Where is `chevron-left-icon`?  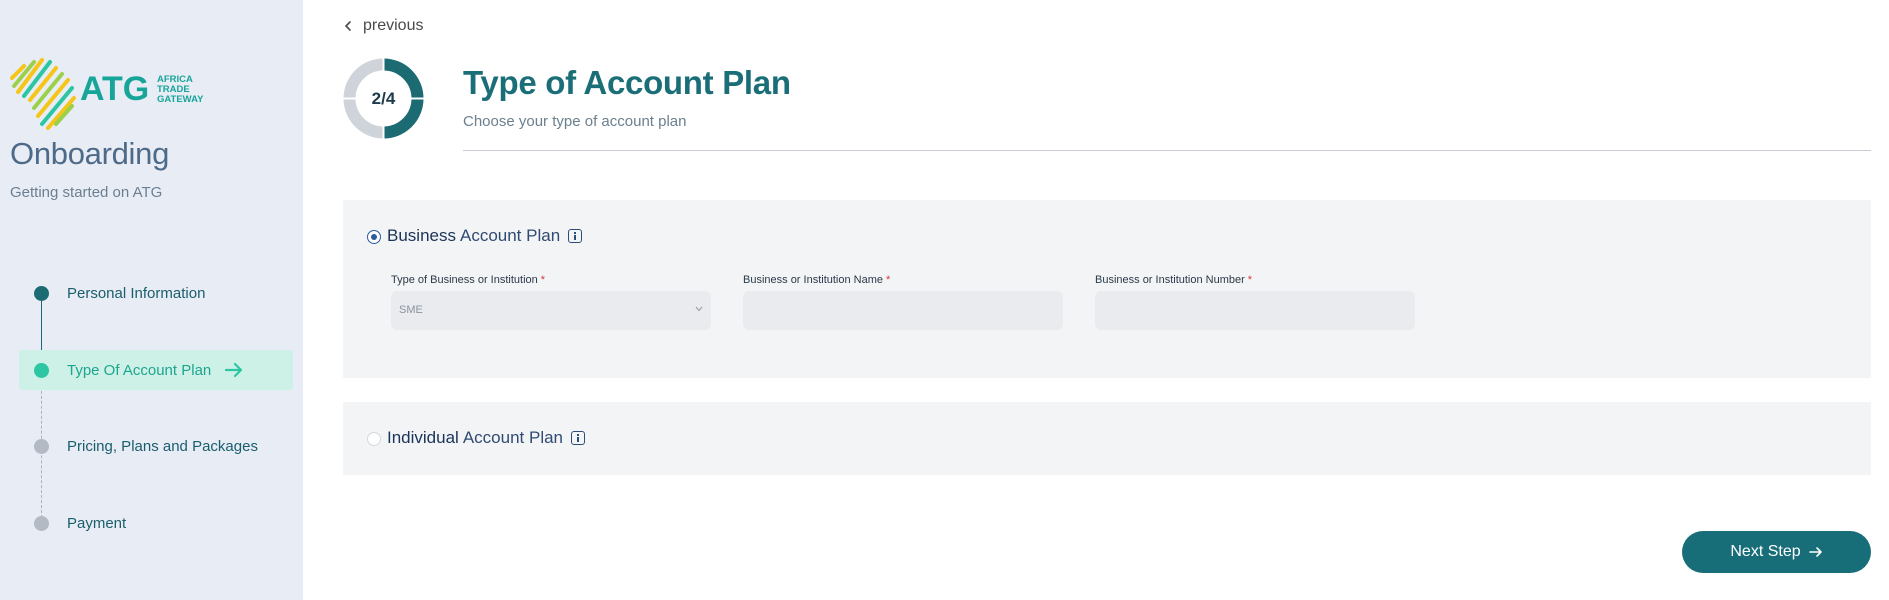 chevron-left-icon is located at coordinates (347, 26).